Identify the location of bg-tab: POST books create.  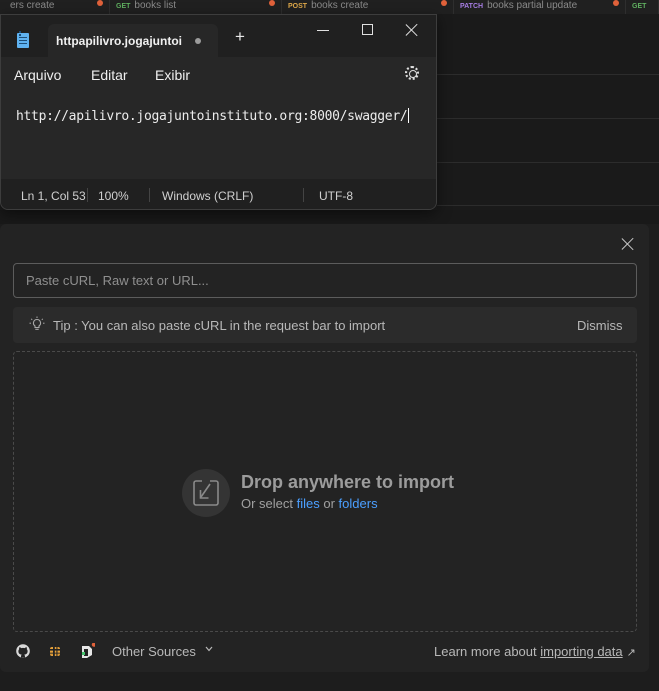
(368, 7).